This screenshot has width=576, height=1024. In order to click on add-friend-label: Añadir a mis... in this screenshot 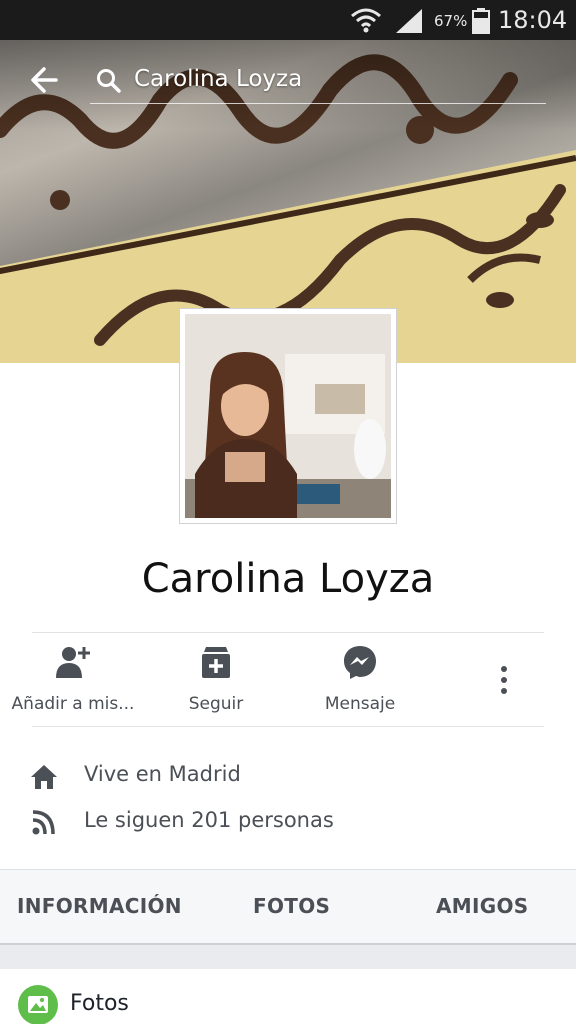, I will do `click(73, 704)`.